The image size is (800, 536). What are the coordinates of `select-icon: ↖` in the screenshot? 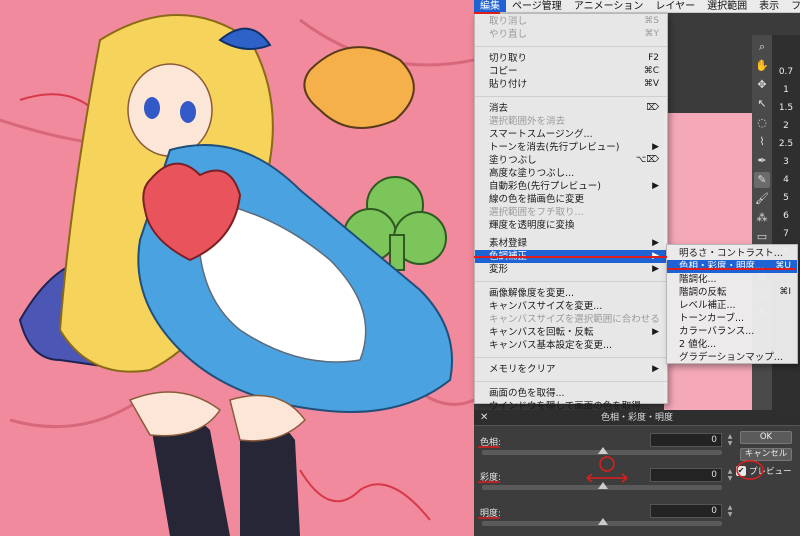 It's located at (762, 104).